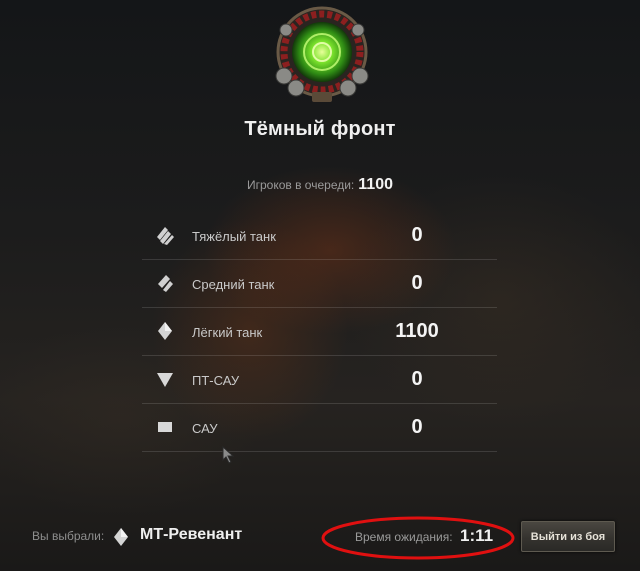  Describe the element at coordinates (165, 283) in the screenshot. I see `medium-tank-icon` at that location.